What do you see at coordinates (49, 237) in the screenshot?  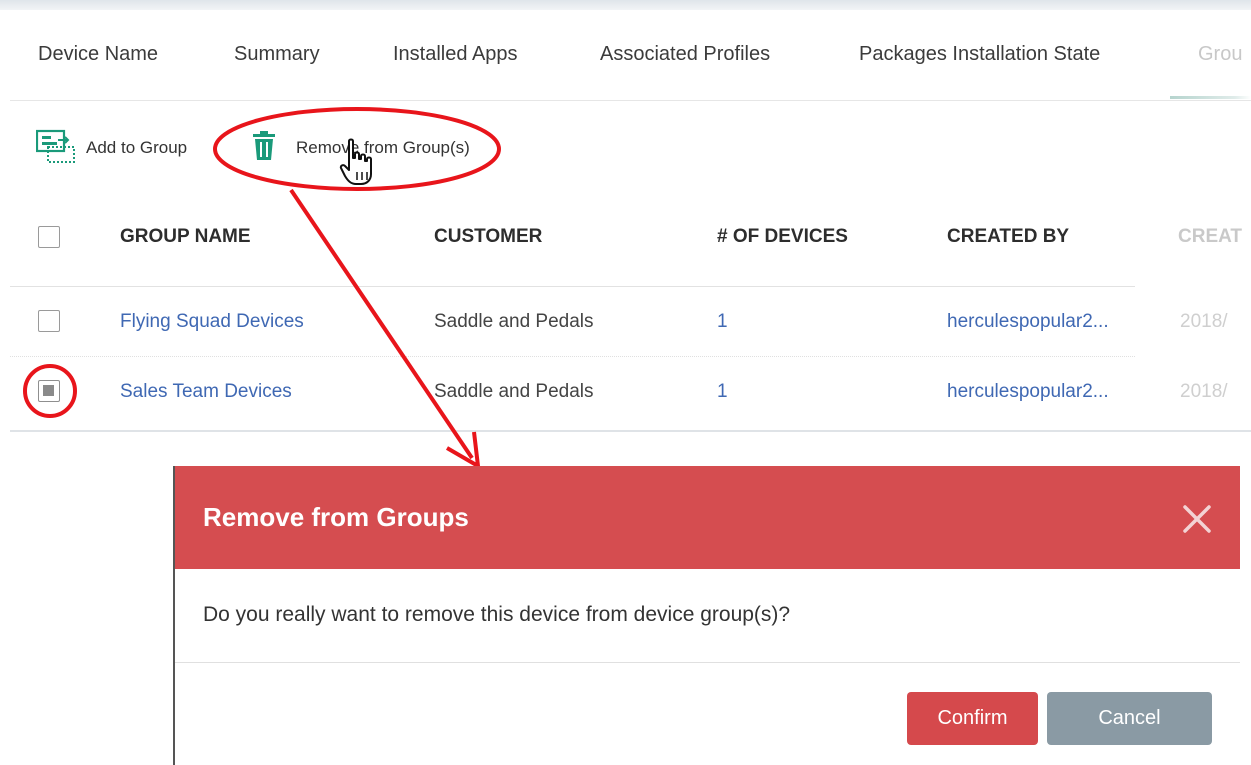 I see `select-all-checkbox` at bounding box center [49, 237].